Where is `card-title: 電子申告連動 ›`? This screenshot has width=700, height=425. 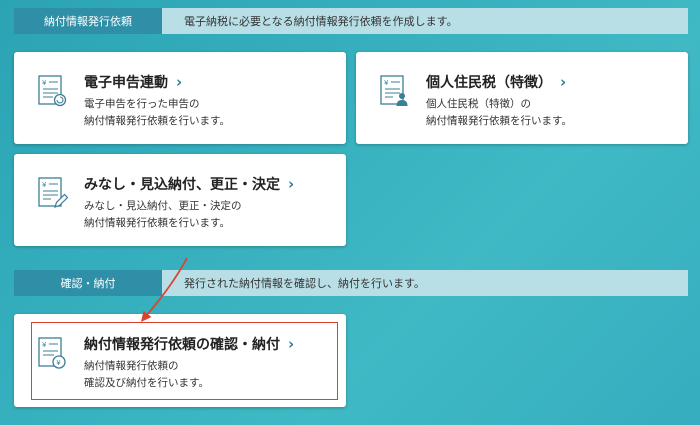 card-title: 電子申告連動 › is located at coordinates (133, 82).